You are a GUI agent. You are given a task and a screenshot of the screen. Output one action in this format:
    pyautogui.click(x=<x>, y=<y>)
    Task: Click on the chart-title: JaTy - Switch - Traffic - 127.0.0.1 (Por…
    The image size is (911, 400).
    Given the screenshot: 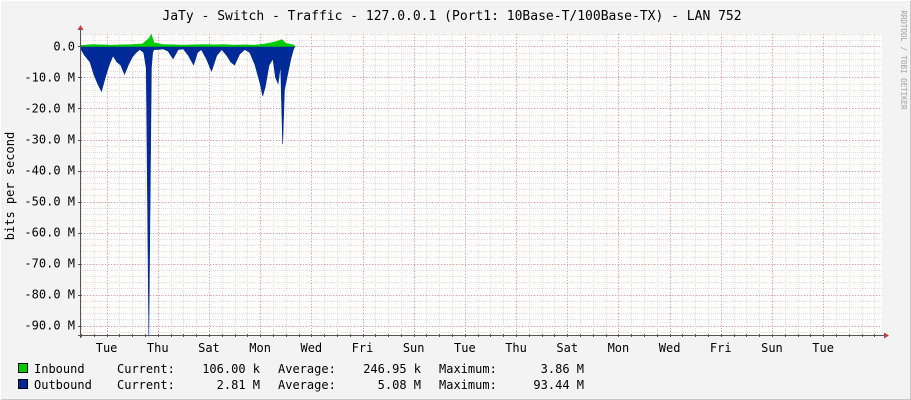 What is the action you would take?
    pyautogui.click(x=451, y=16)
    